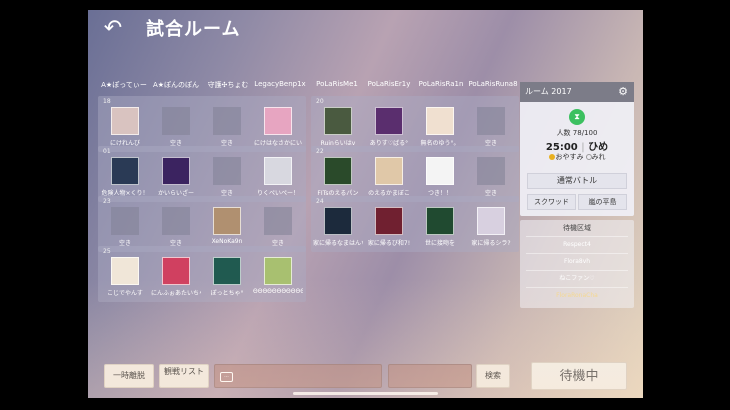 This screenshot has width=730, height=410. Describe the element at coordinates (338, 177) in the screenshot. I see `player-slot: FITsのえるパン` at that location.